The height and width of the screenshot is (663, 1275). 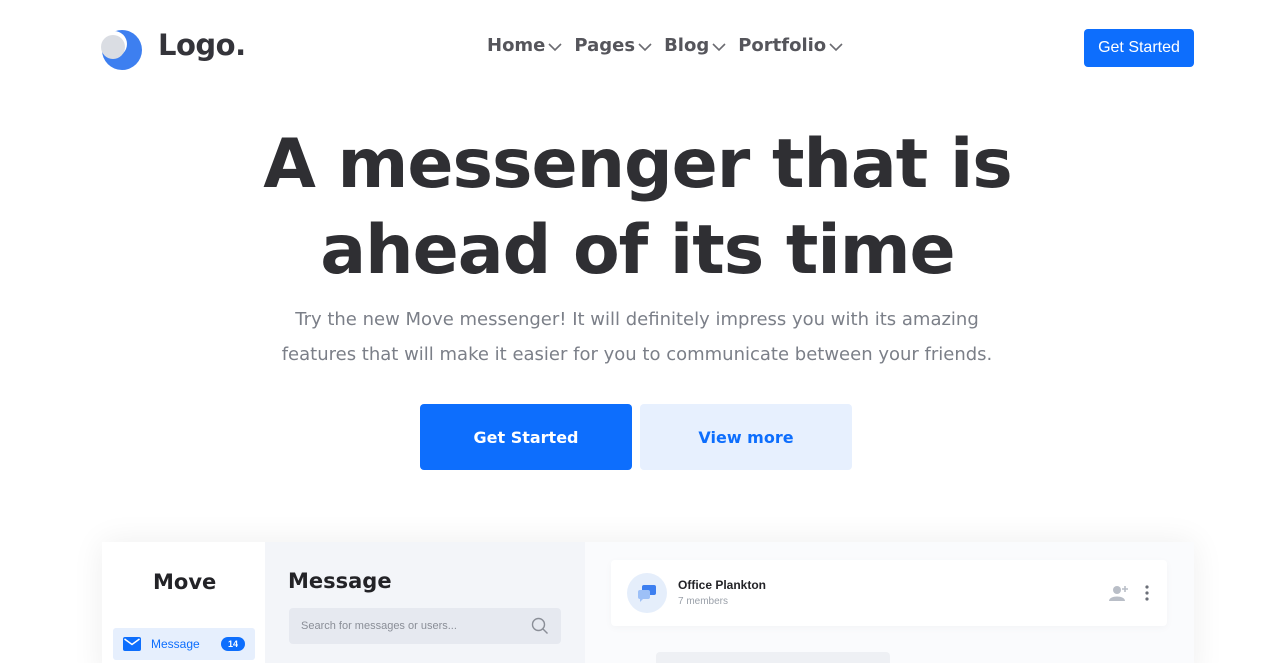 I want to click on app-nav-label: Message, so click(x=175, y=644).